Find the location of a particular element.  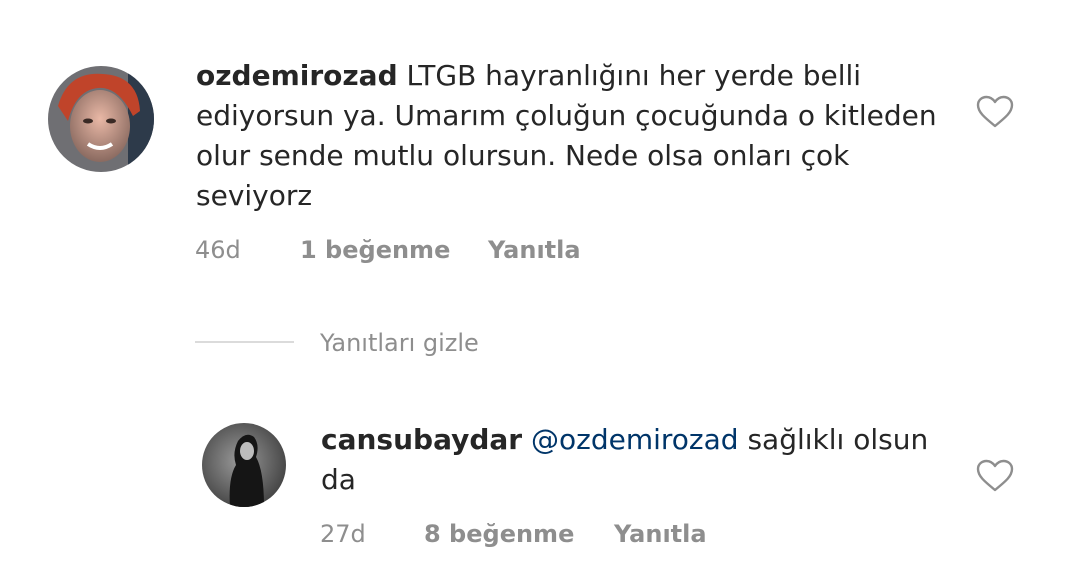

comment-username: ozdemirozad is located at coordinates (297, 75).